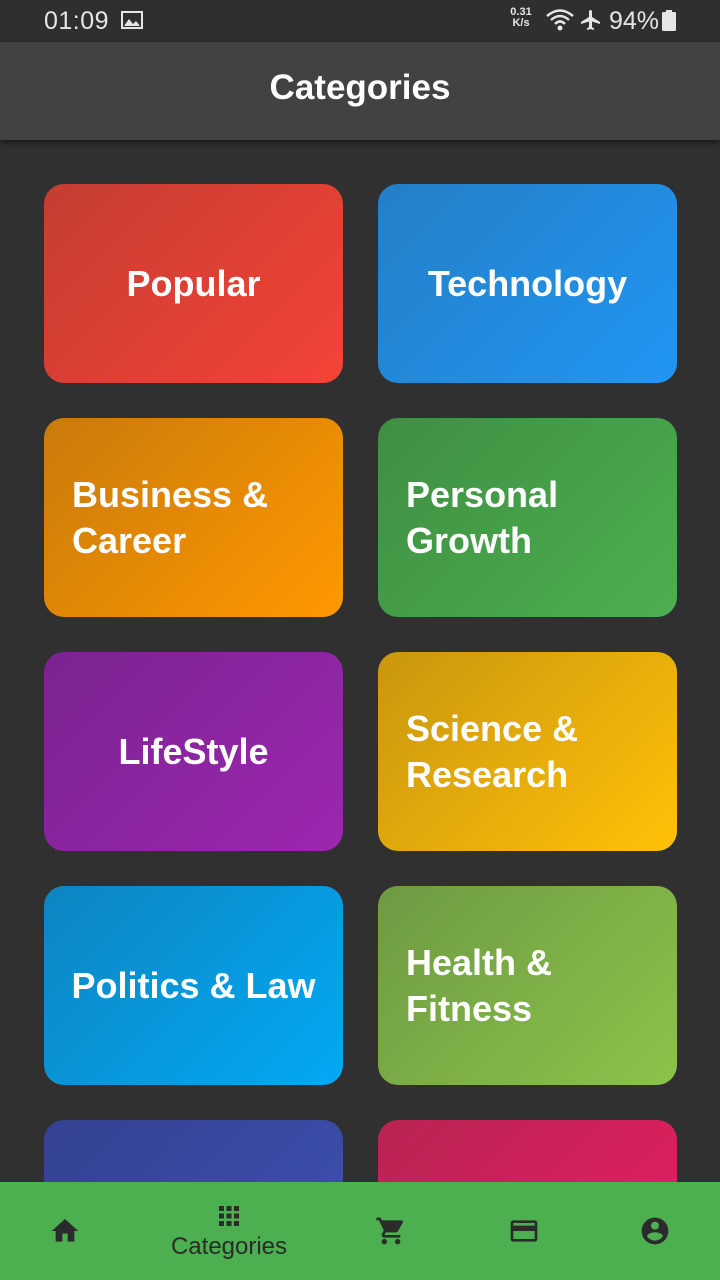 This screenshot has width=720, height=1280. What do you see at coordinates (360, 21) in the screenshot?
I see `status-bar: 01:09 0.31 K/s 94%` at bounding box center [360, 21].